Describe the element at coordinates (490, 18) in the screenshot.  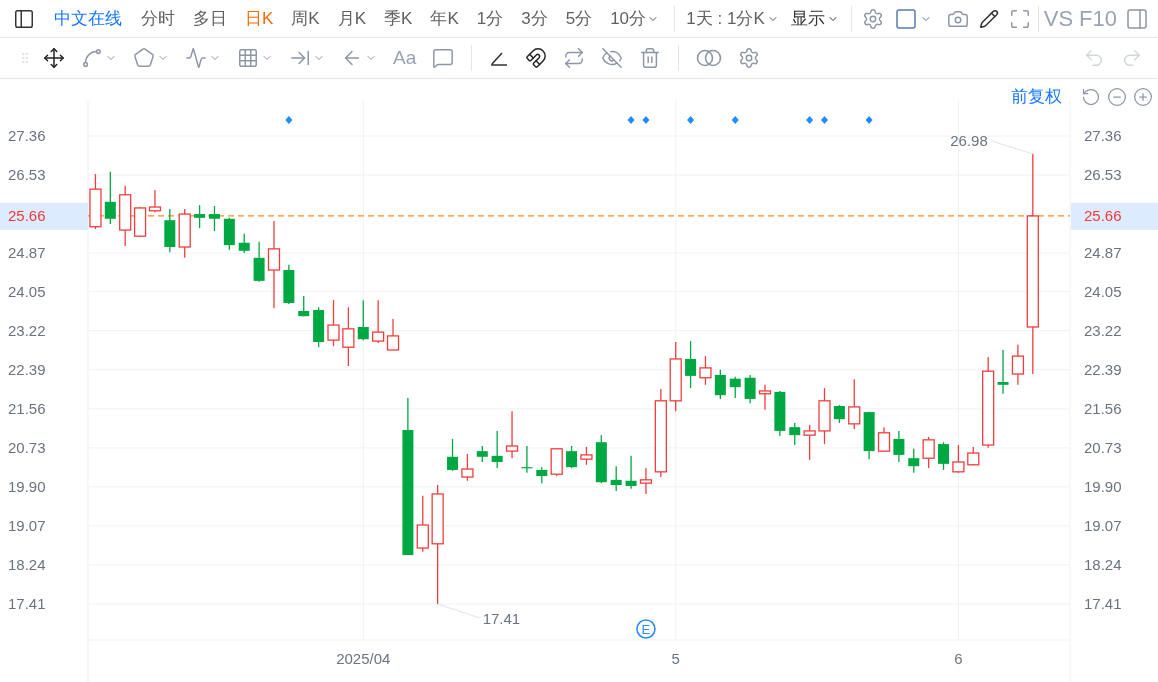
I see `period-tab: 1分` at that location.